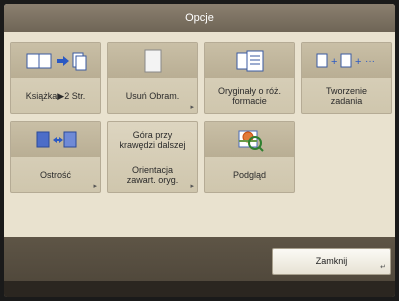 Image resolution: width=399 pixels, height=301 pixels. Describe the element at coordinates (249, 60) in the screenshot. I see `different-size-originals-icon` at that location.